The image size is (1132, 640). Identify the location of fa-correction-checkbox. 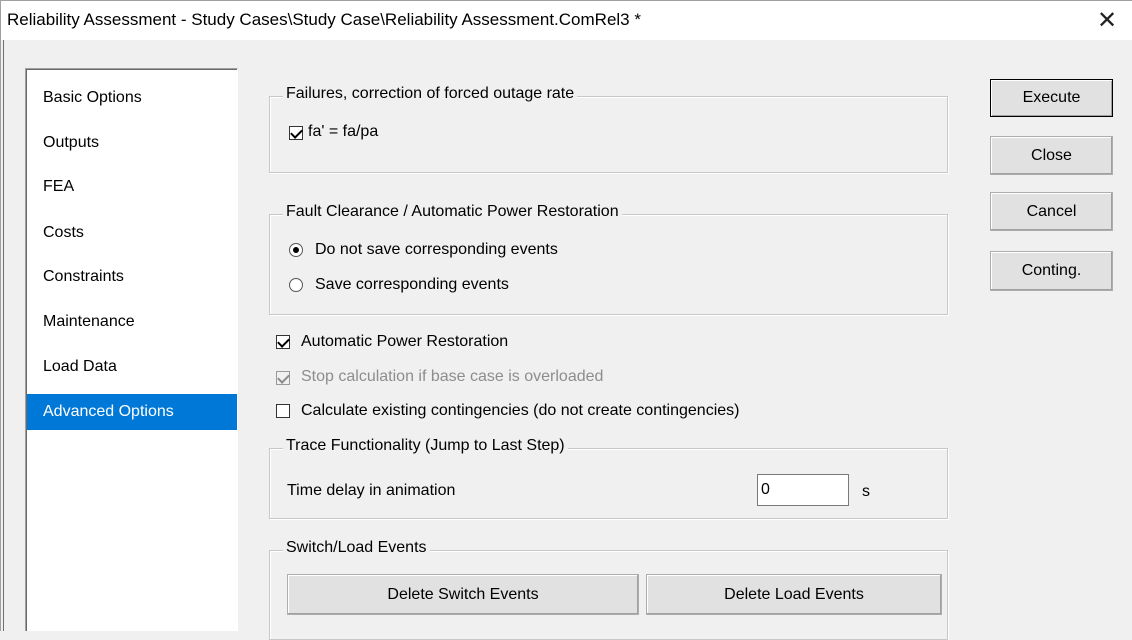
(296, 133).